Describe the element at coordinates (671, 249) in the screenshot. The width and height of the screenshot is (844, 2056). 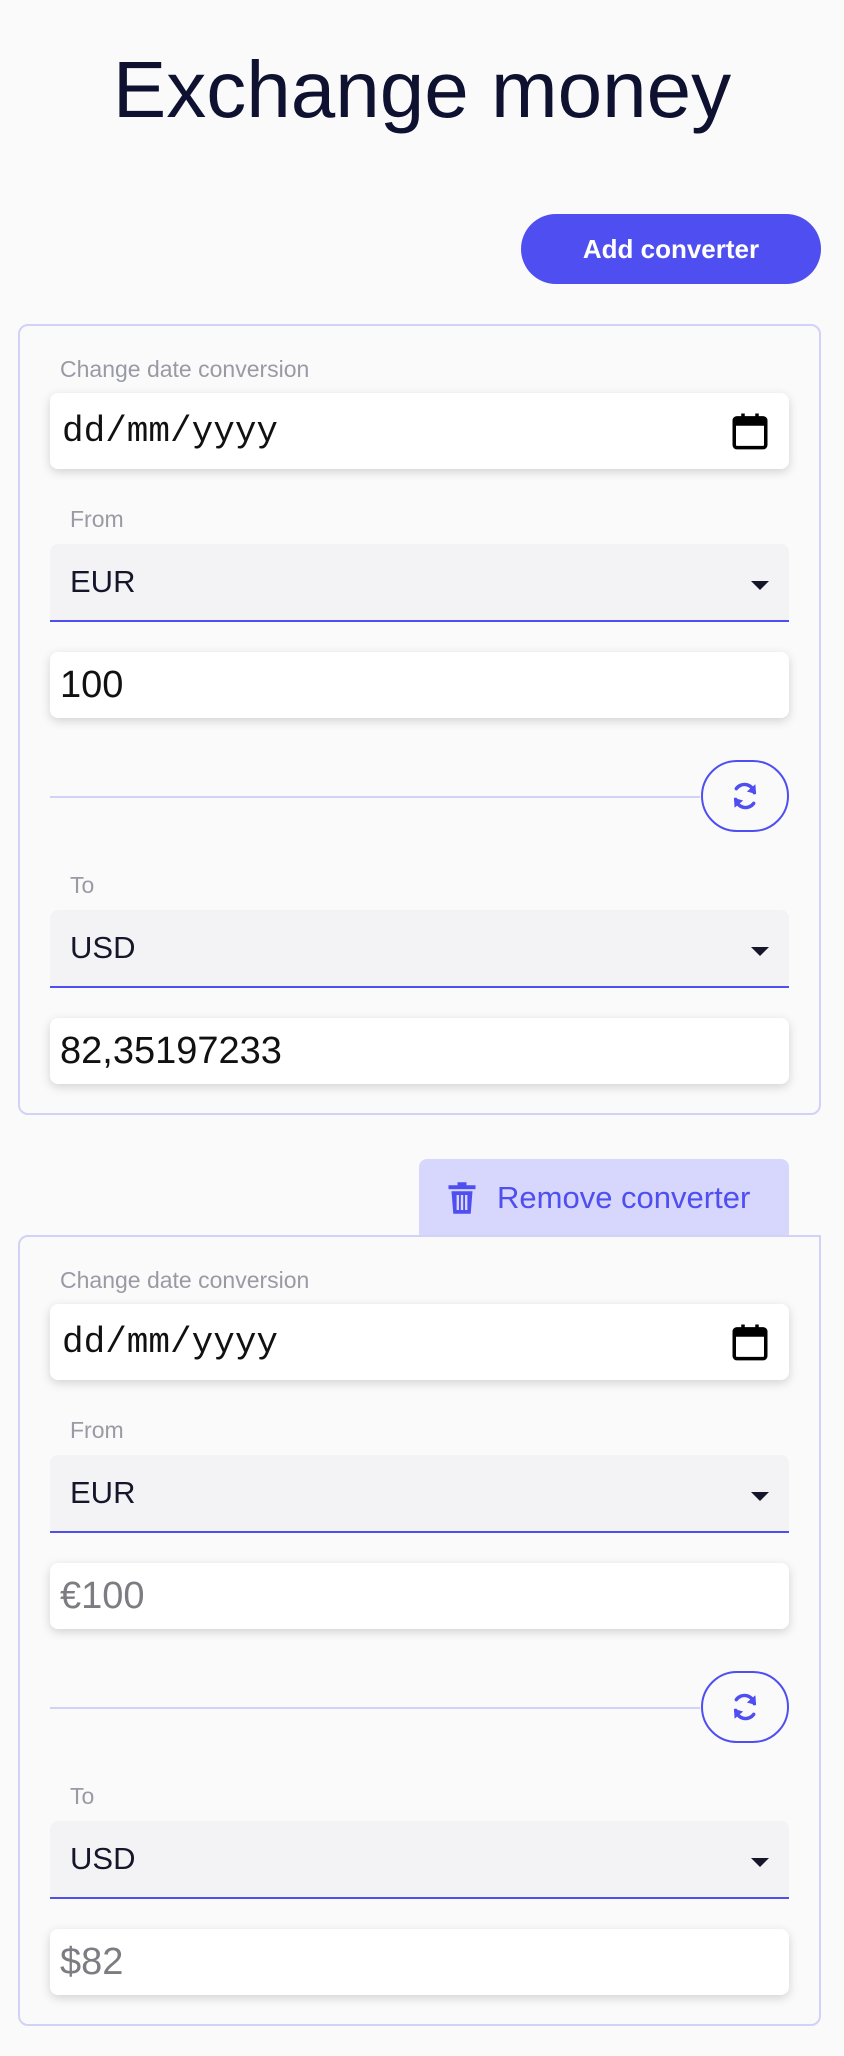
I see `add-converter-button: Add converter` at that location.